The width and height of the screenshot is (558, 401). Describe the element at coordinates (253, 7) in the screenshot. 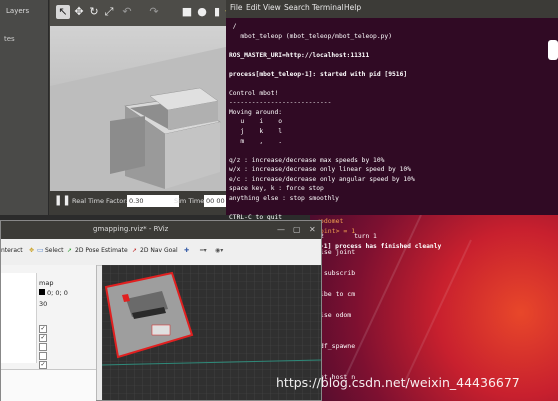

I see `menu-edit: Edit` at that location.